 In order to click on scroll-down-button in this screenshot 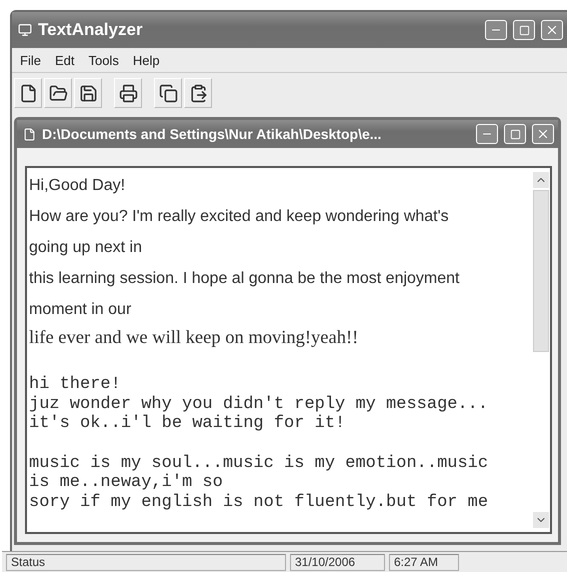, I will do `click(541, 520)`.